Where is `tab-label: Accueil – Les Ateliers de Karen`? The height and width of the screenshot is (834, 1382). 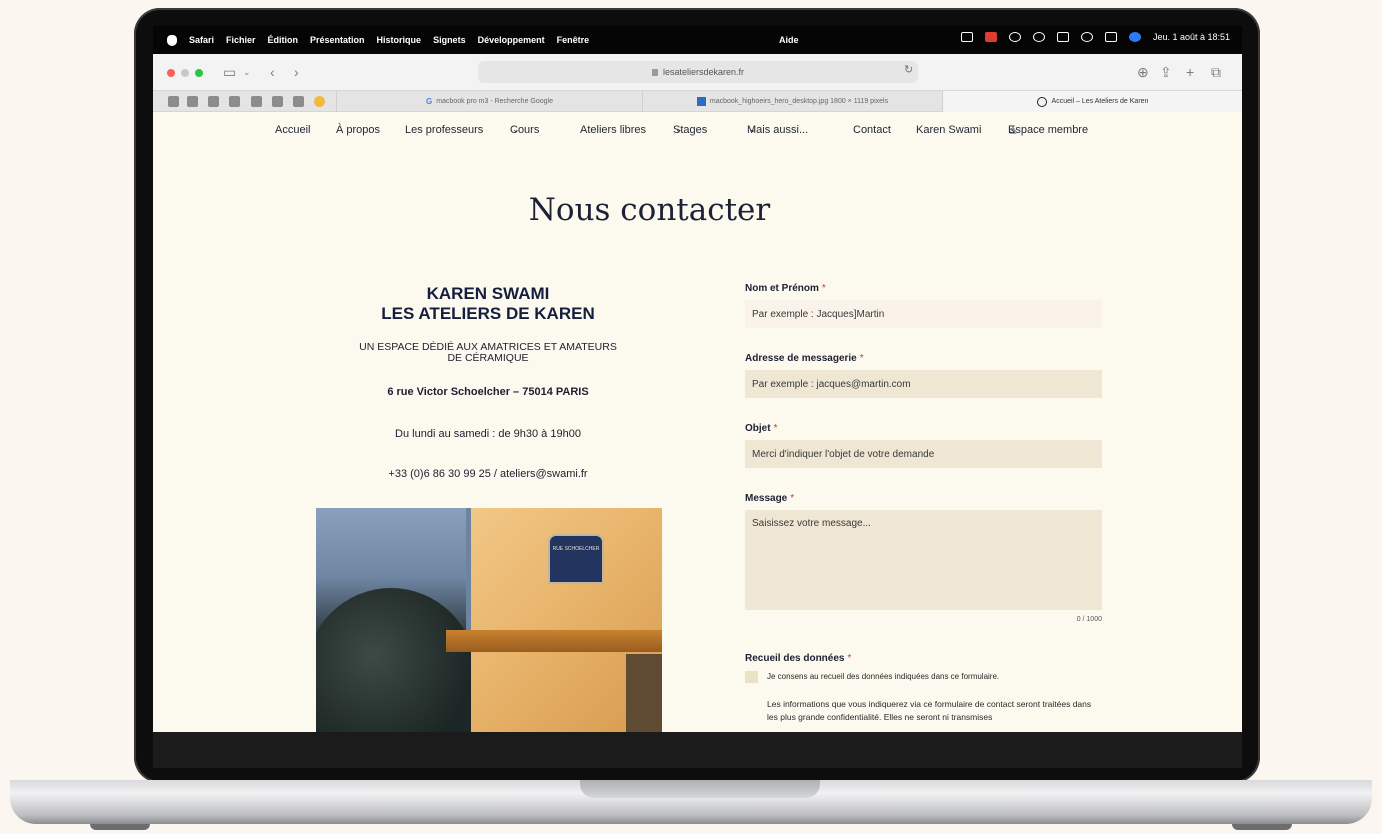 tab-label: Accueil – Les Ateliers de Karen is located at coordinates (1100, 101).